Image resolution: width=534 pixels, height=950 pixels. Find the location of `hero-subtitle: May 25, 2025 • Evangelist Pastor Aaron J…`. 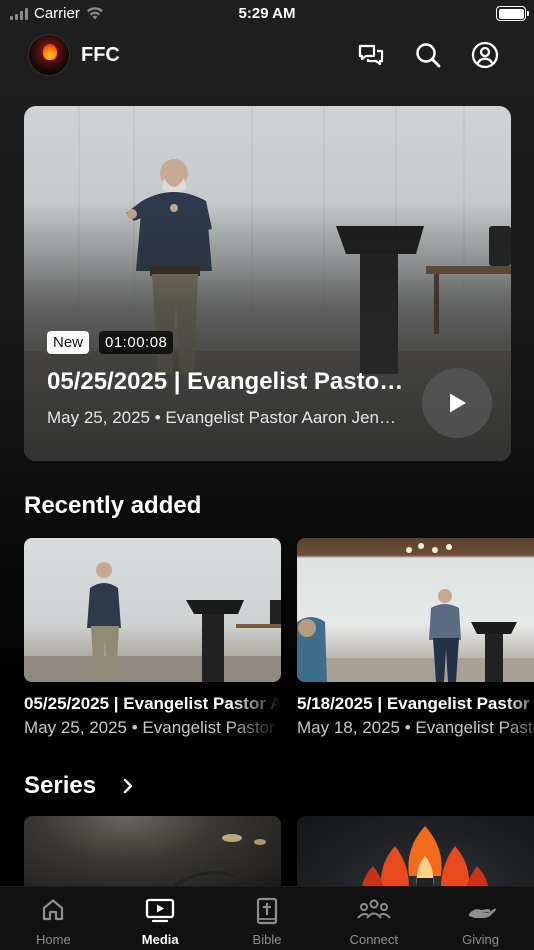

hero-subtitle: May 25, 2025 • Evangelist Pastor Aaron J… is located at coordinates (222, 417).